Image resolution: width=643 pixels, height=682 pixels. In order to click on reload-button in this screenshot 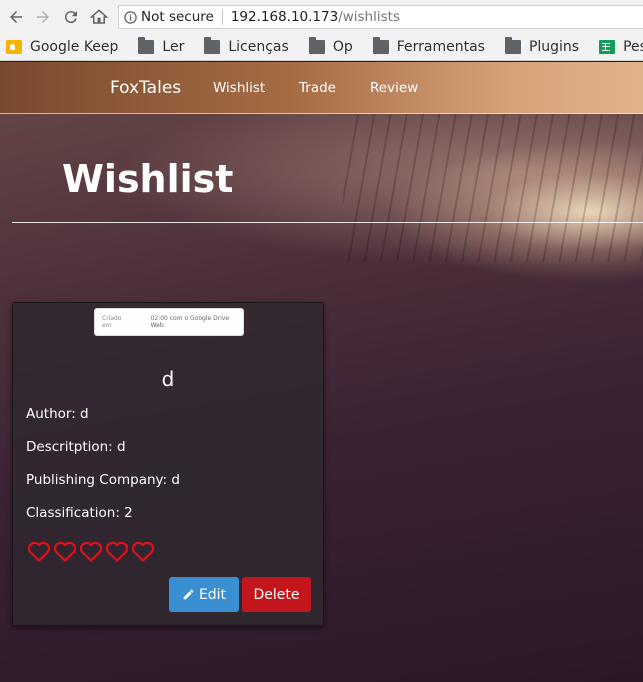, I will do `click(71, 17)`.